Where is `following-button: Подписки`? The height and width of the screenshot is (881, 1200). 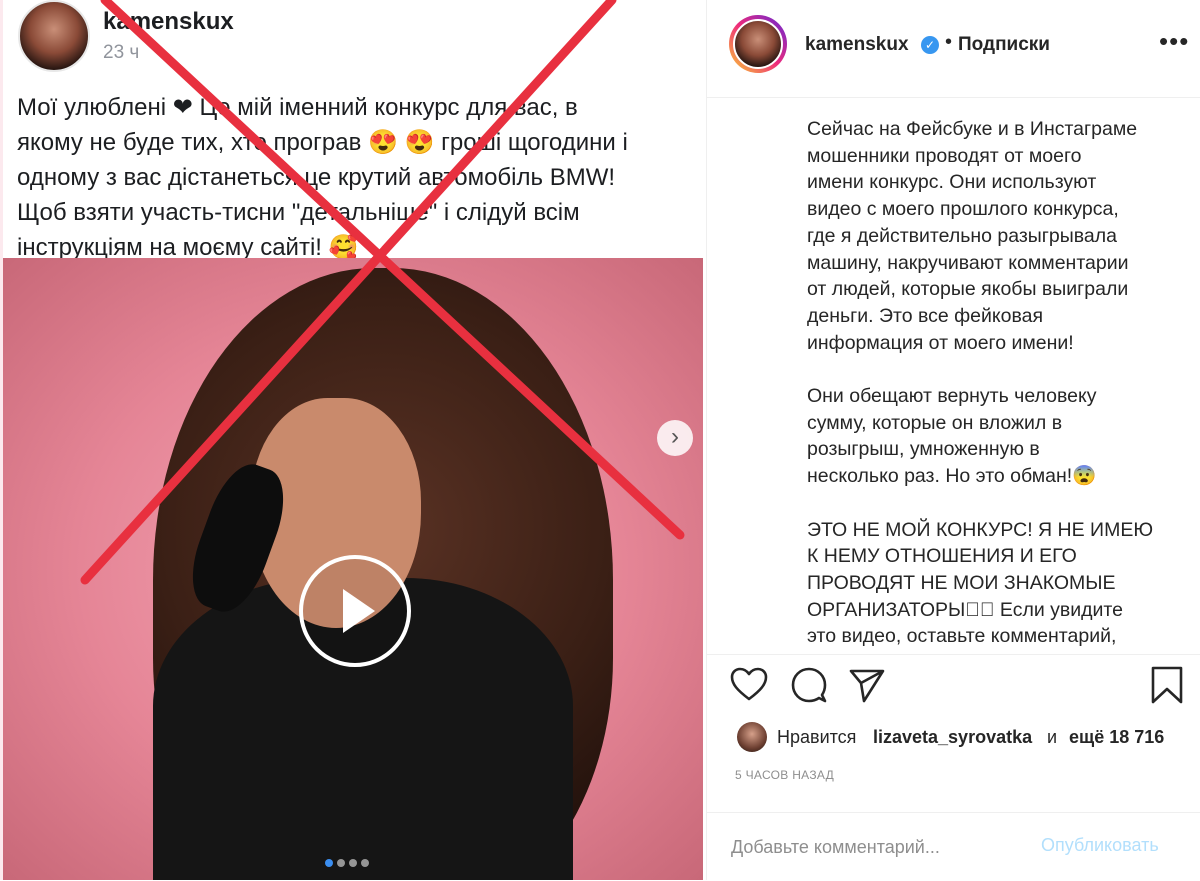 following-button: Подписки is located at coordinates (1004, 45).